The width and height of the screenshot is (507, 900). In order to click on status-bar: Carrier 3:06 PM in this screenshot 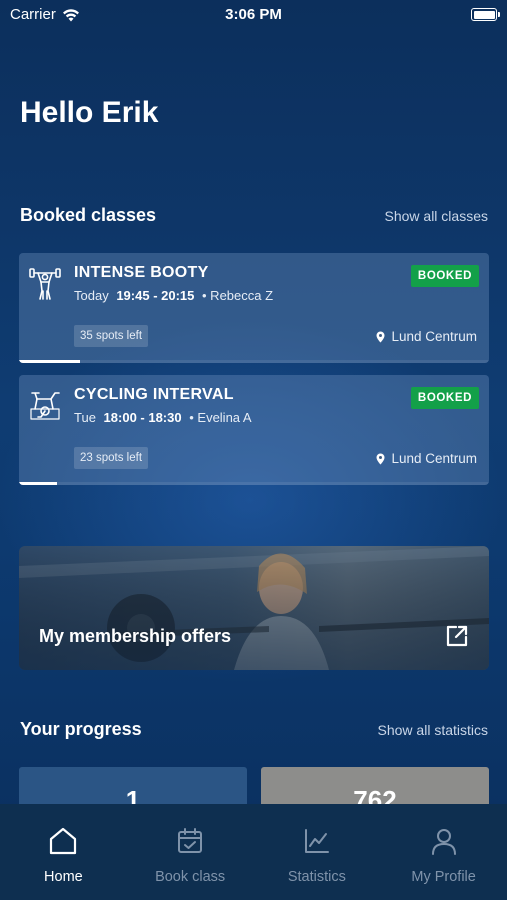, I will do `click(253, 14)`.